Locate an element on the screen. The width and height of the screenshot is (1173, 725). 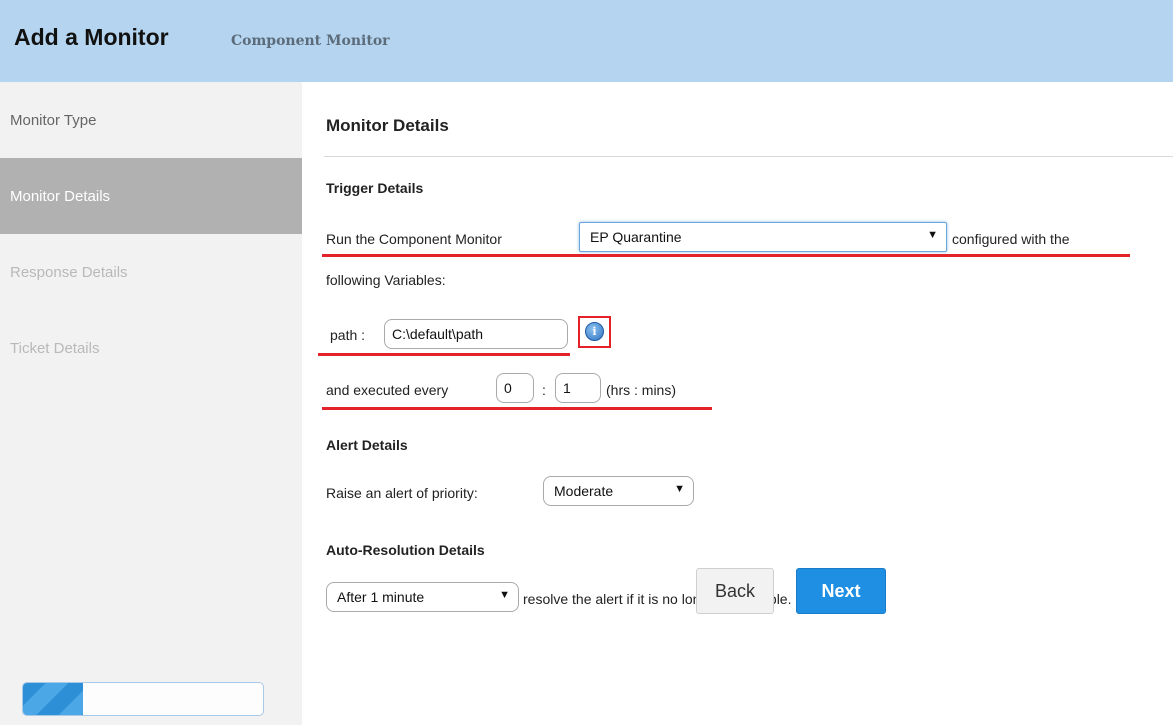
component-select: EP Quarantine ▼ is located at coordinates (763, 237).